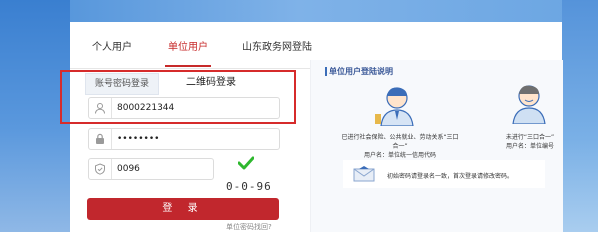 This screenshot has width=598, height=240. Describe the element at coordinates (157, 169) in the screenshot. I see `captcha-input` at that location.